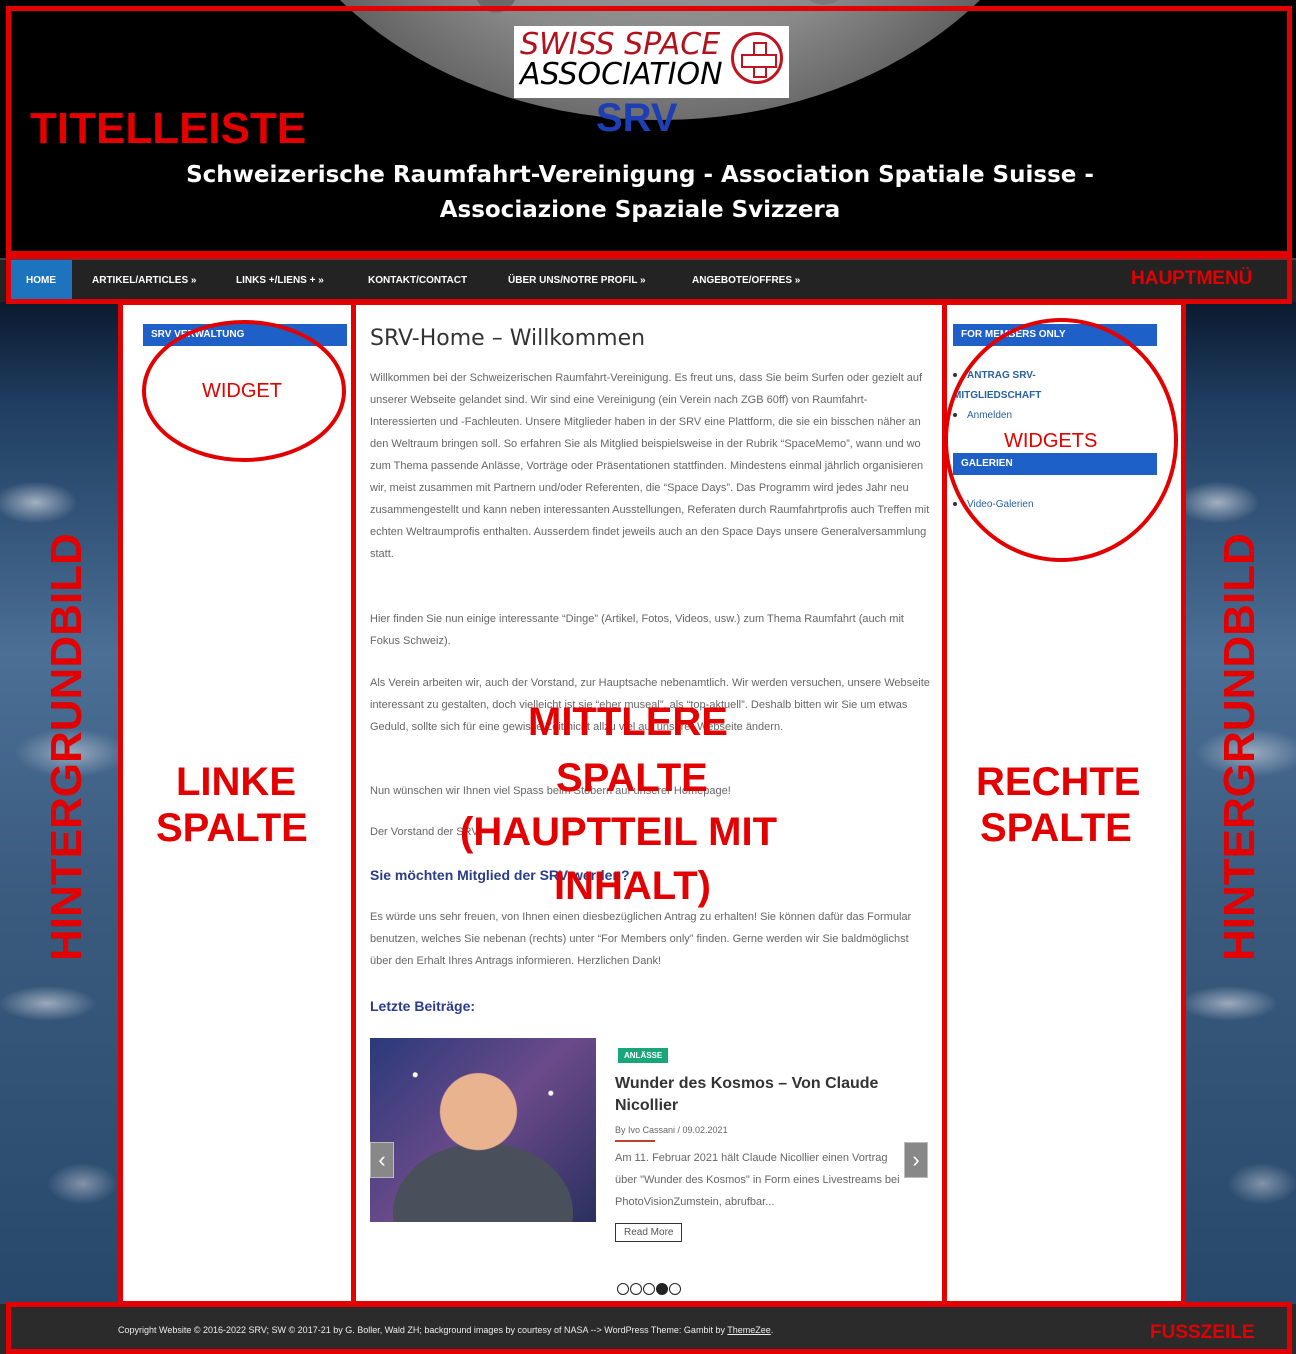  I want to click on annotation-box-footer, so click(649, 1328).